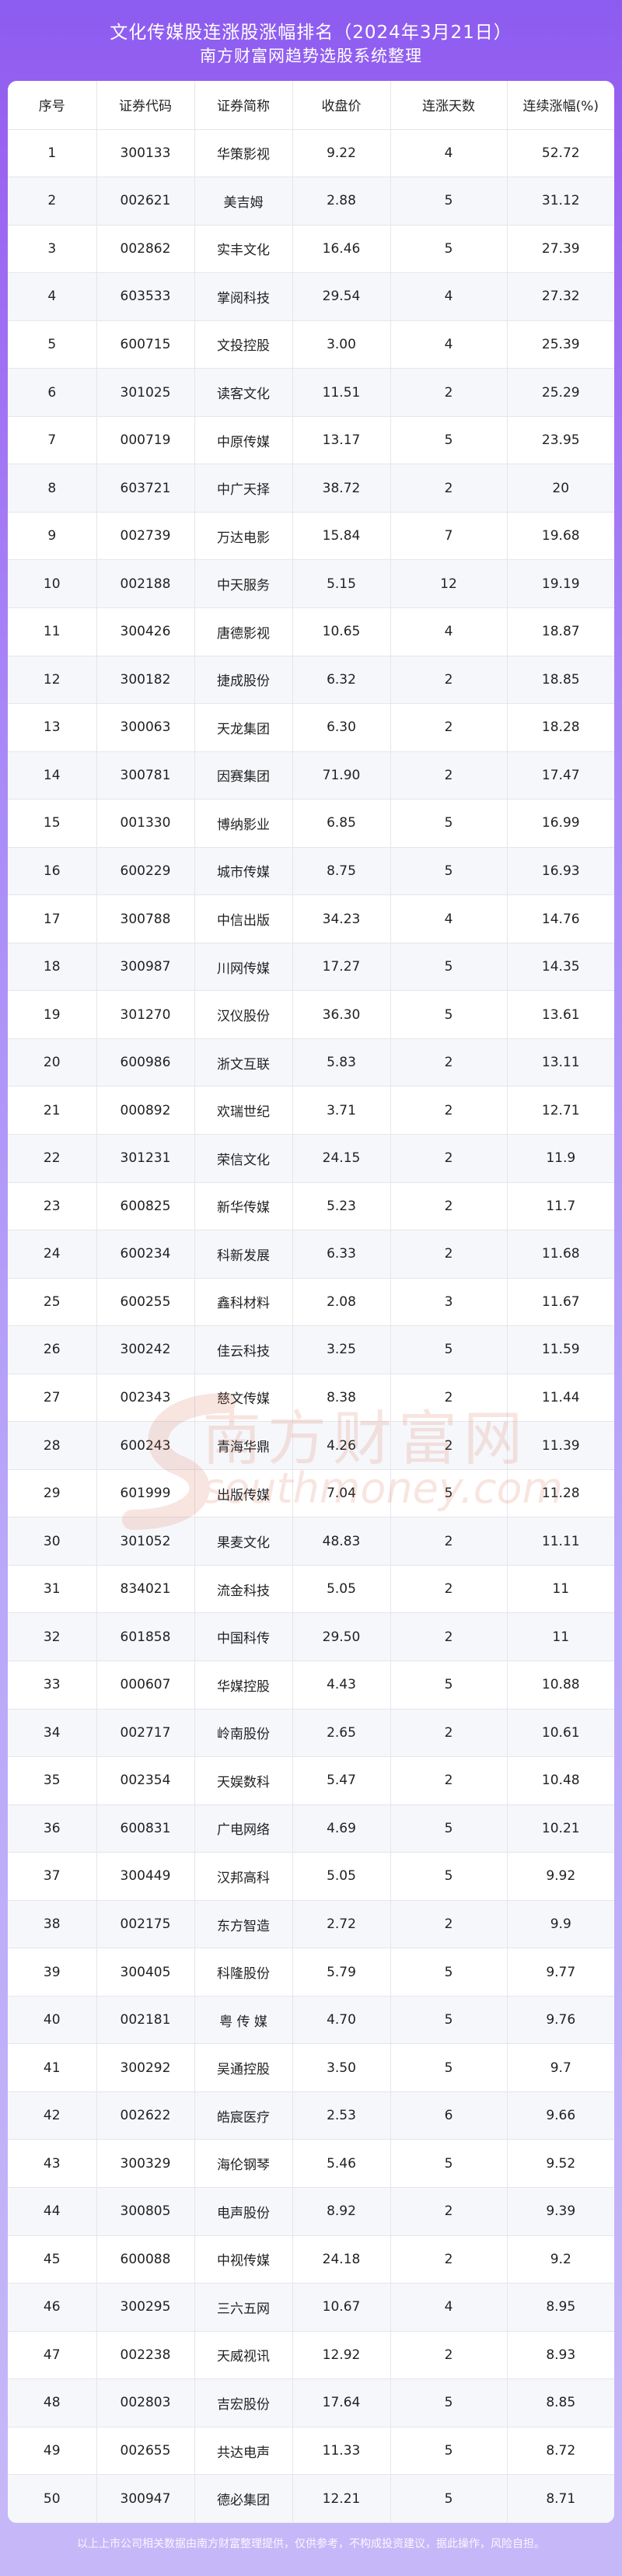 The width and height of the screenshot is (622, 2576). What do you see at coordinates (52, 2260) in the screenshot?
I see `cell-rank: 45` at bounding box center [52, 2260].